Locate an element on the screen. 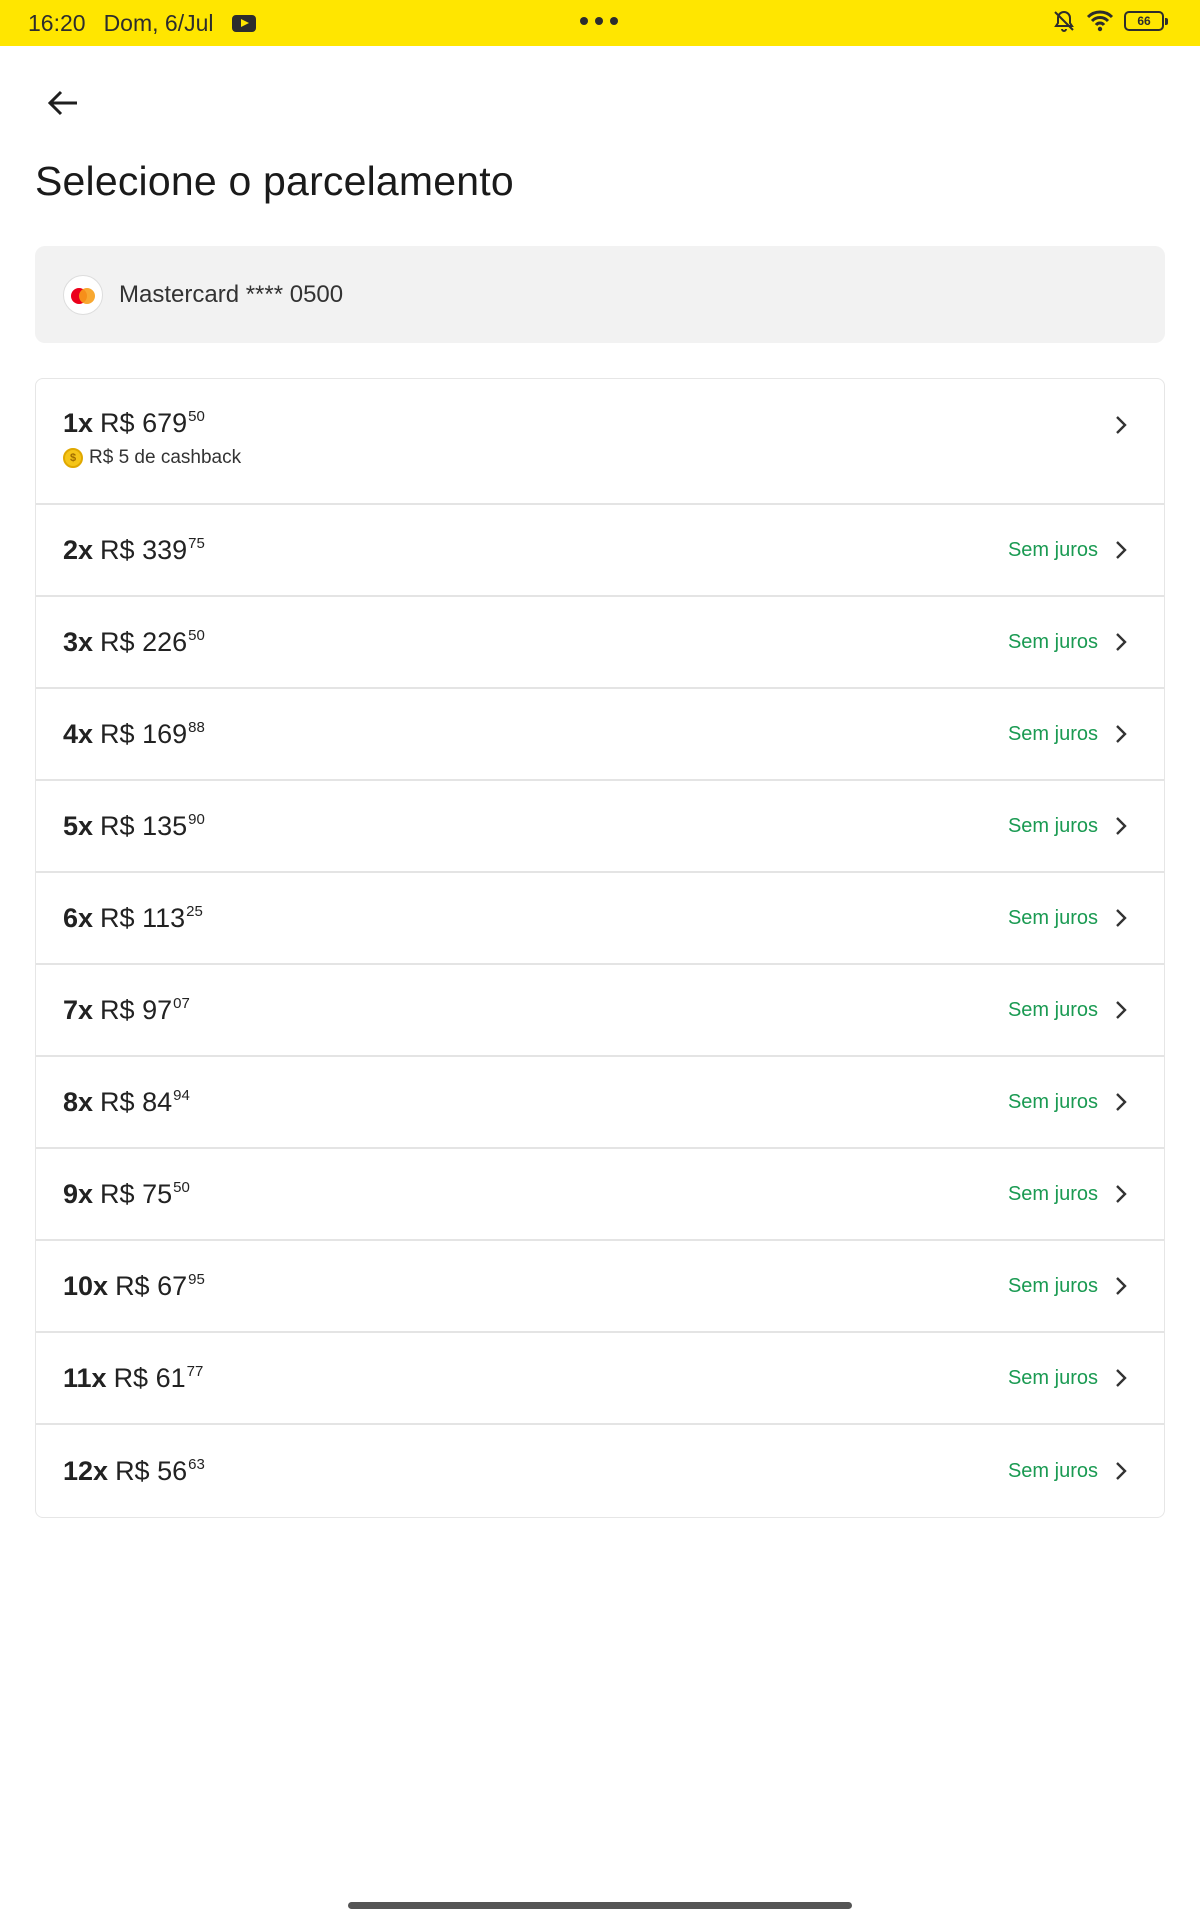 Image resolution: width=1200 pixels, height=1920 pixels. back-button is located at coordinates (63, 103).